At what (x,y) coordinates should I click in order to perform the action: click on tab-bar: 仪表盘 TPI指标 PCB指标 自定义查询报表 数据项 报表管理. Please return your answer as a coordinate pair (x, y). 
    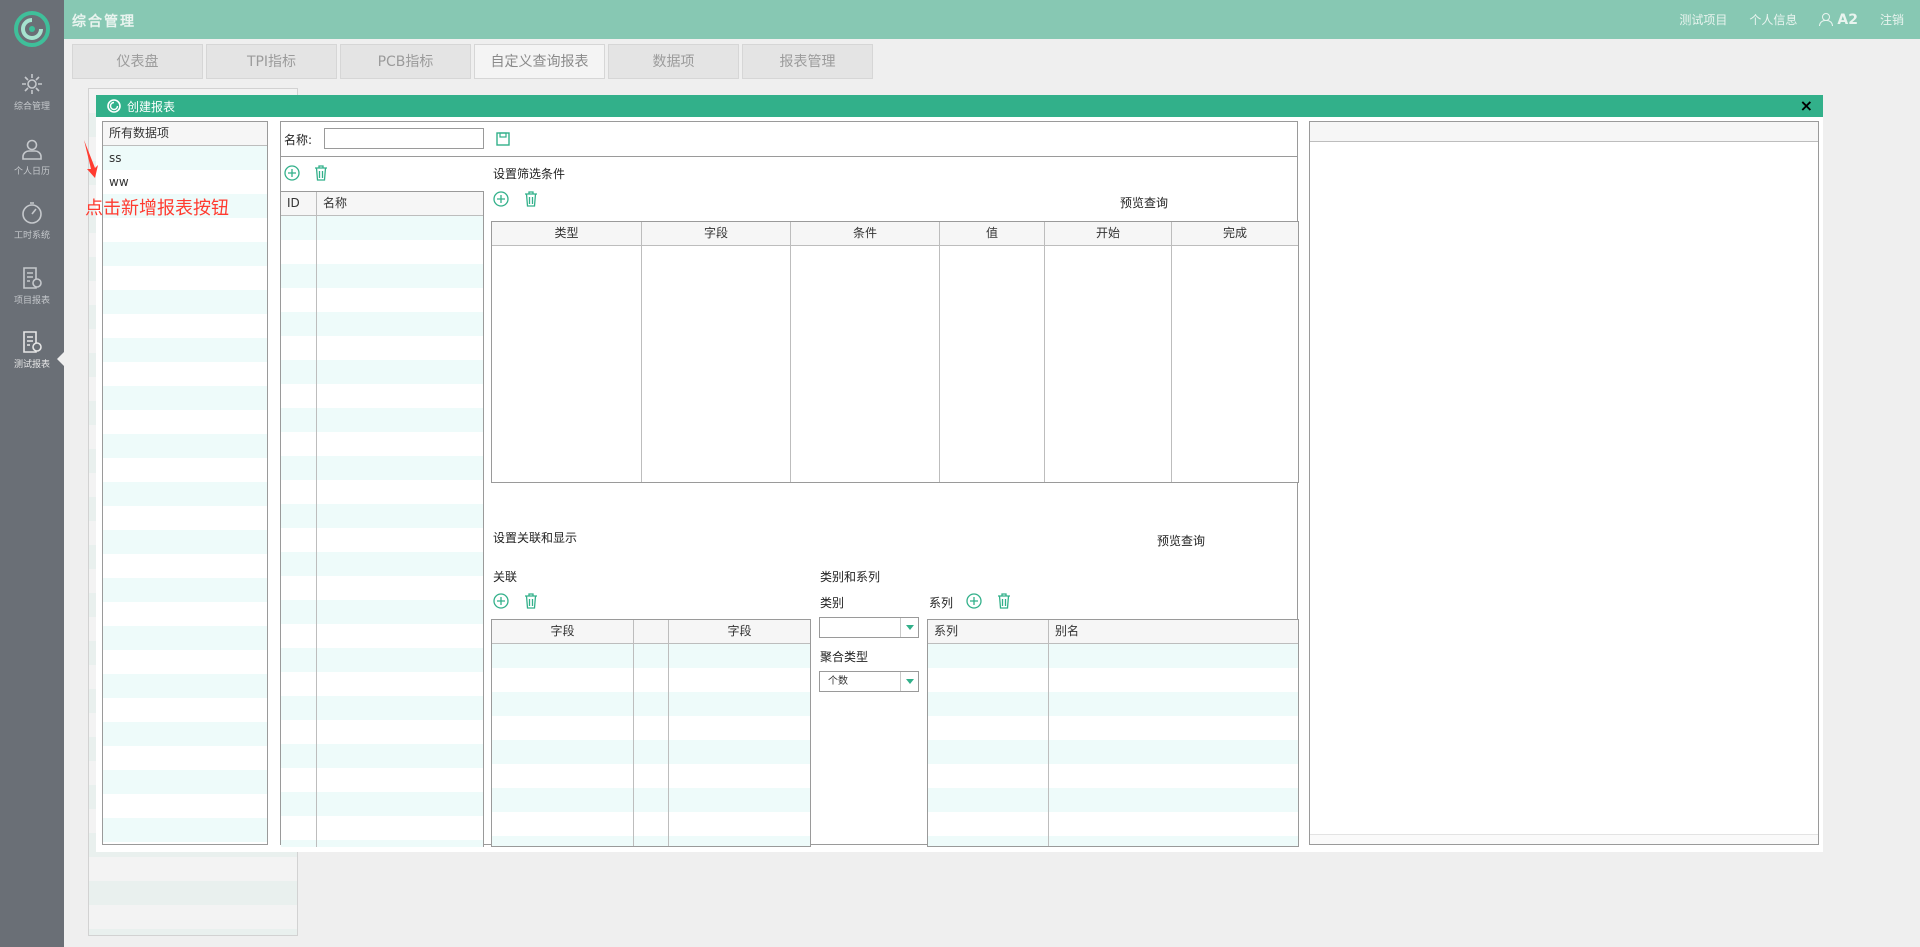
    Looking at the image, I should click on (474, 61).